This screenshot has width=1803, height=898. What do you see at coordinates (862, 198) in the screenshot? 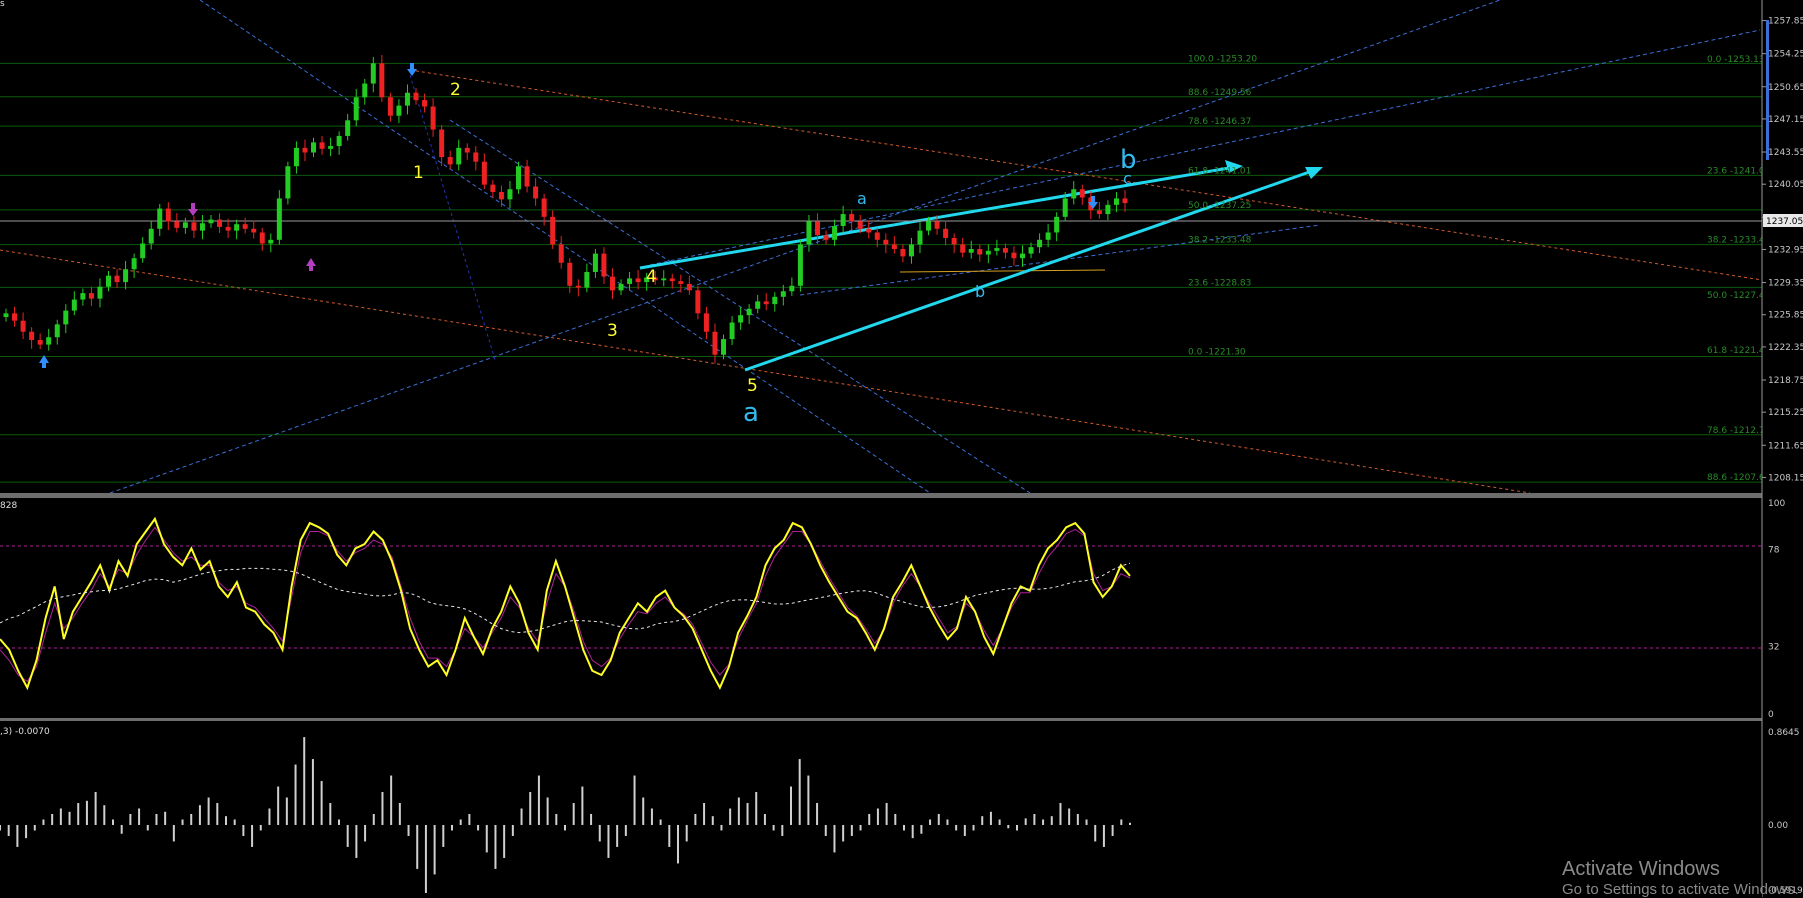
I see `wave-label-sub-a: a` at bounding box center [862, 198].